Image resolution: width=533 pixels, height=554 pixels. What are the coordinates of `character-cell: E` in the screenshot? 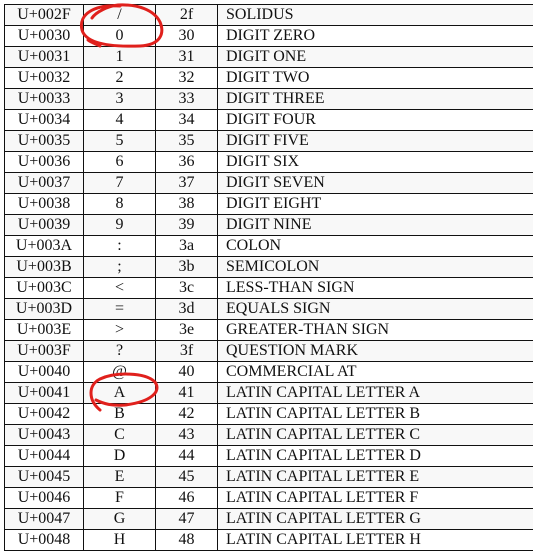 It's located at (119, 477).